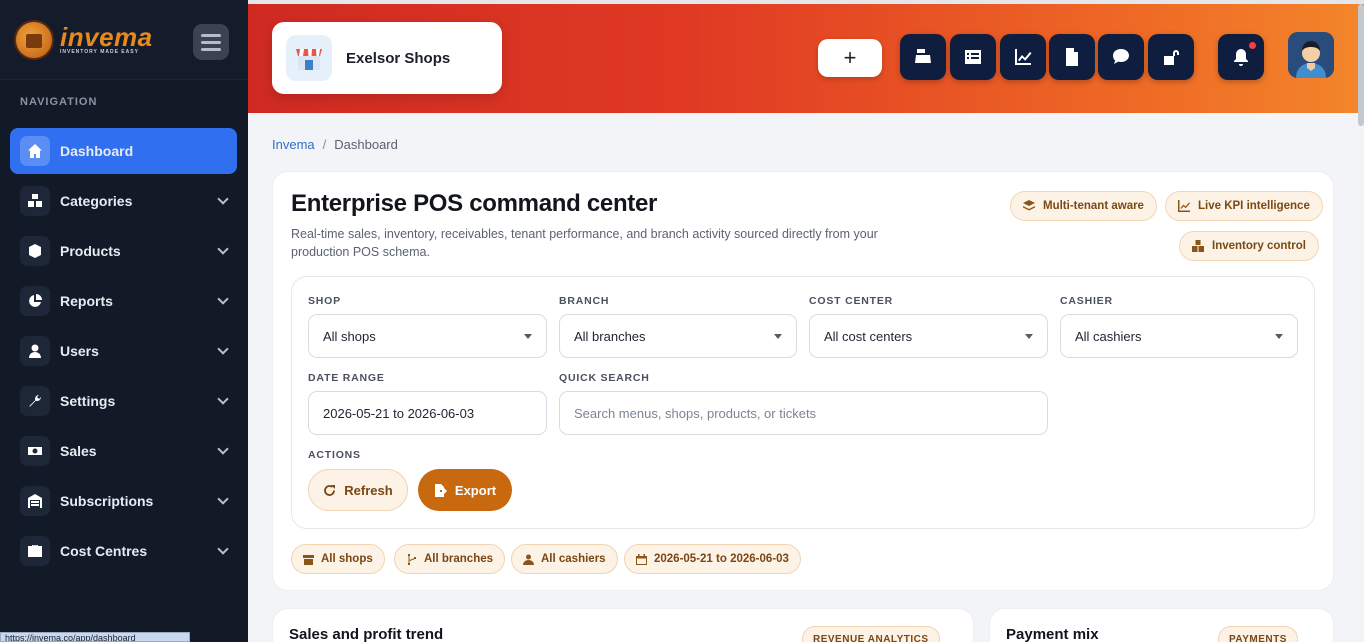 The height and width of the screenshot is (642, 1364). I want to click on sidebar-item-label: Users, so click(79, 351).